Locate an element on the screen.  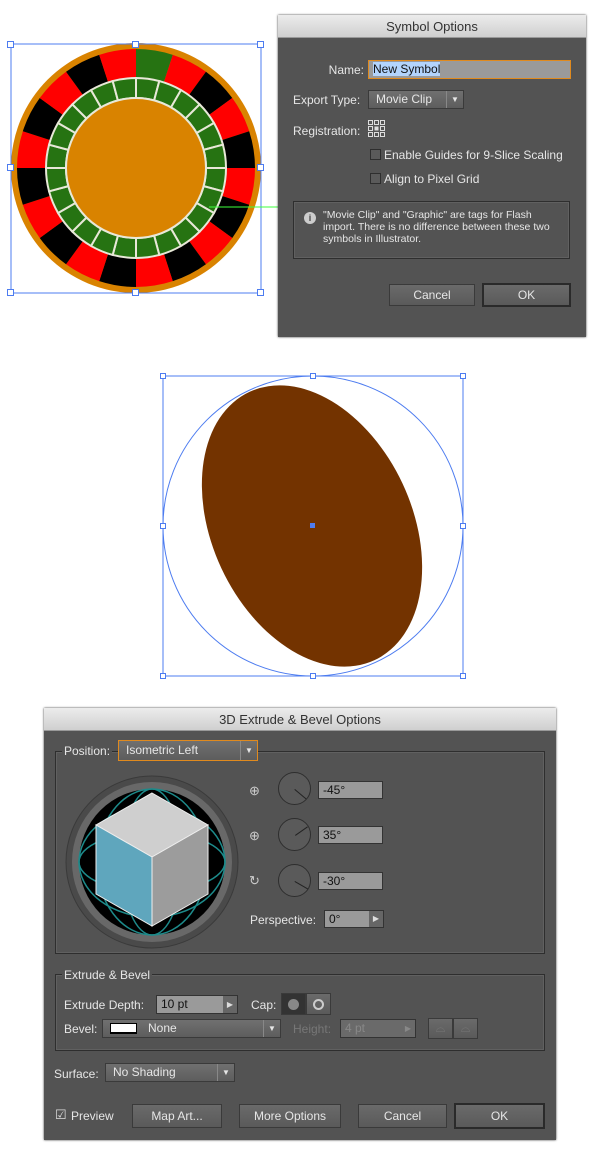
cap-off-icon is located at coordinates (318, 1004).